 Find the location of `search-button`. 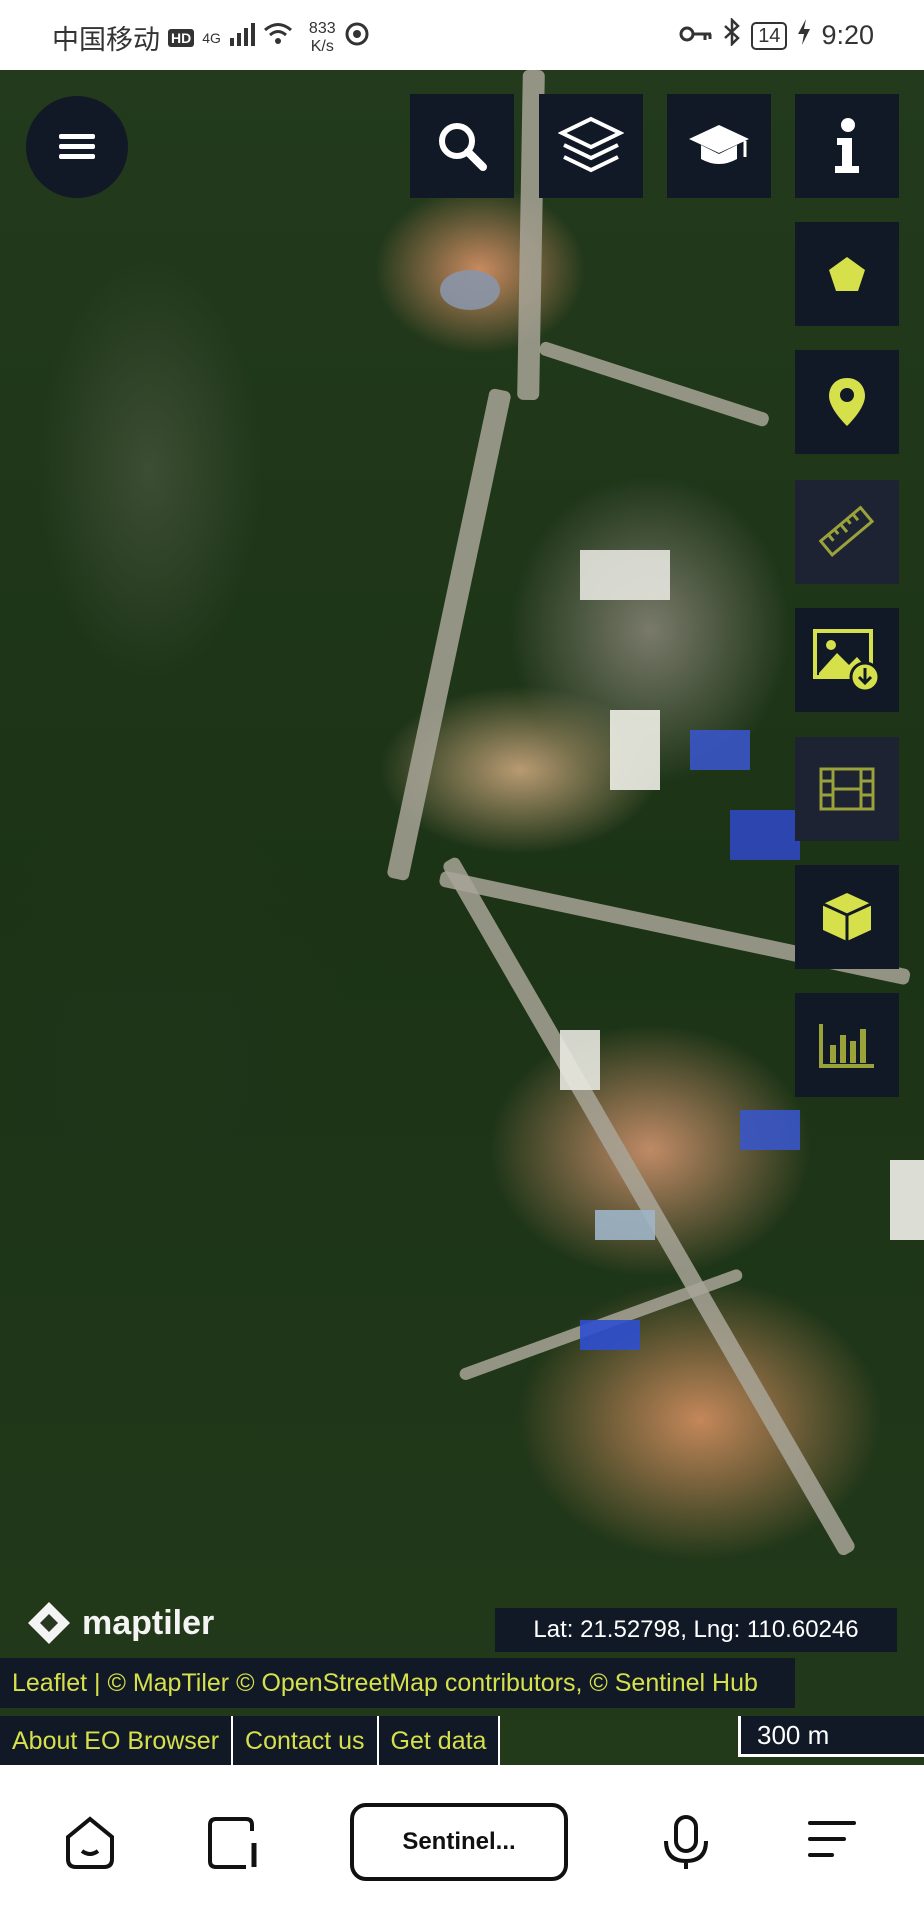

search-button is located at coordinates (462, 146).